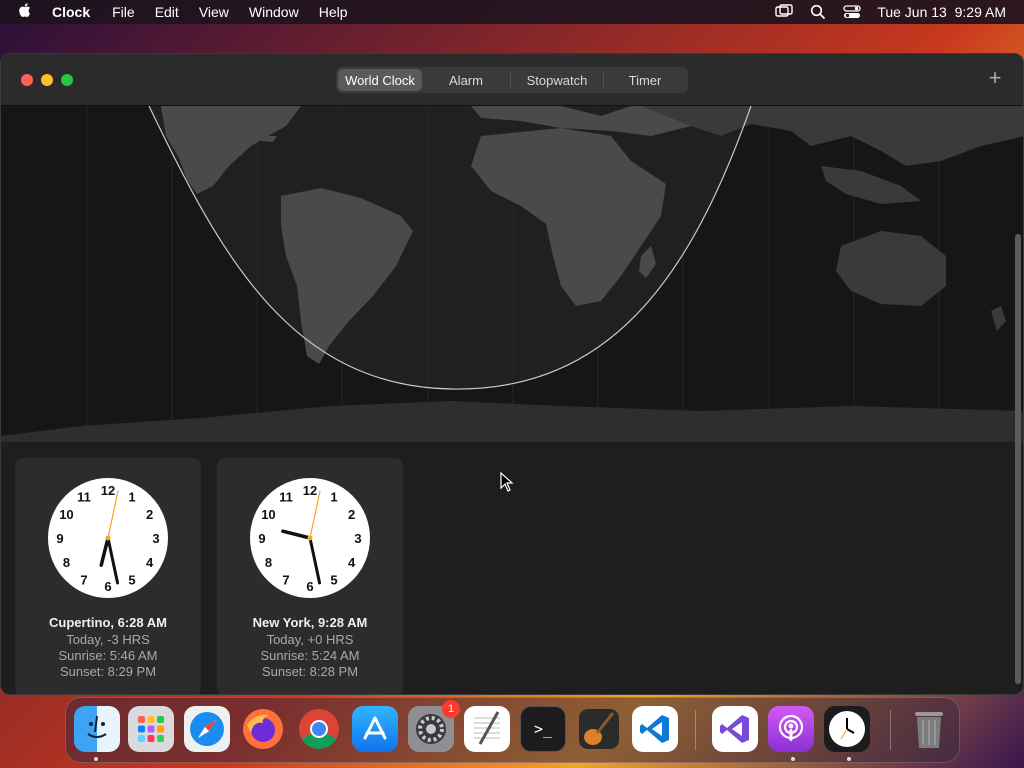 The image size is (1024, 768). I want to click on clock-sunrise: Sunrise: 5:24 AM, so click(310, 655).